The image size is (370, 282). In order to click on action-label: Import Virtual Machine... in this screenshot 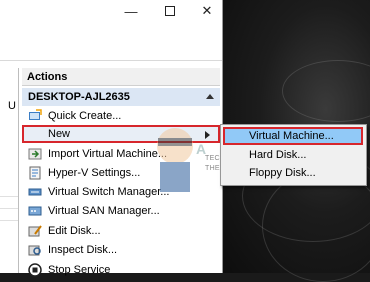, I will do `click(108, 154)`.